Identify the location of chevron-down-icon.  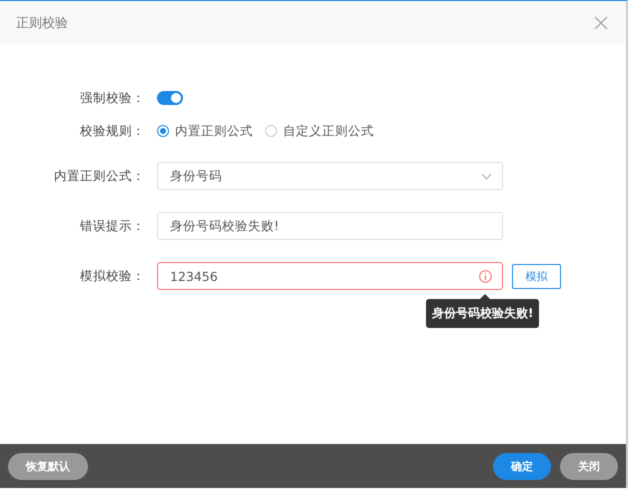
(486, 176).